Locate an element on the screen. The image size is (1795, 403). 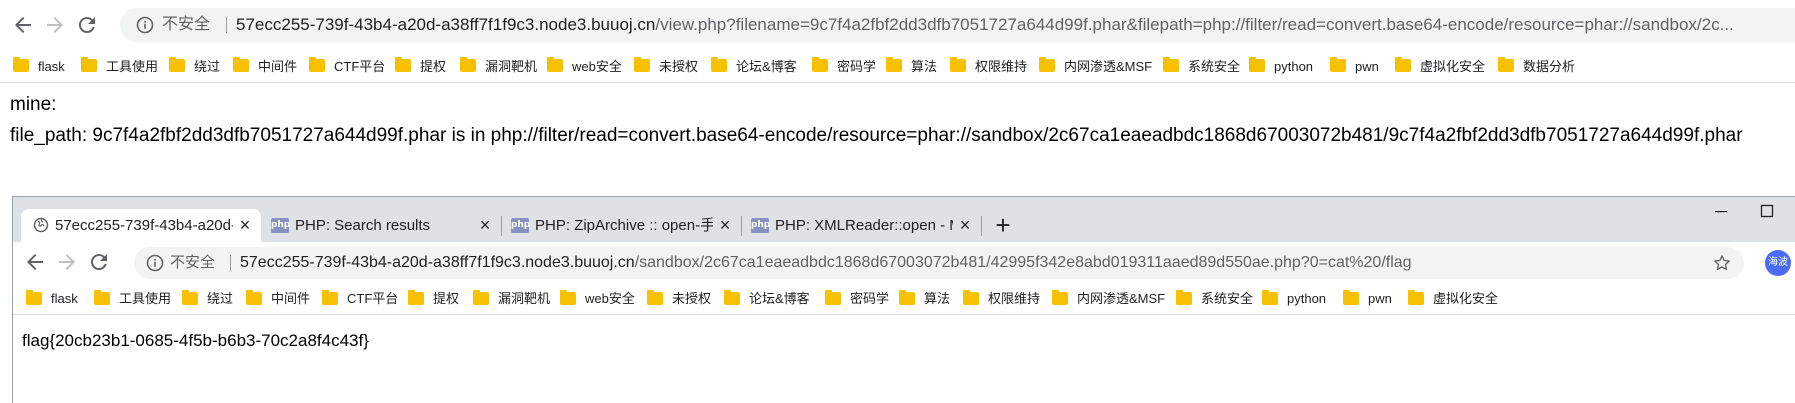
bookmark-label: 数据分析 is located at coordinates (1549, 66).